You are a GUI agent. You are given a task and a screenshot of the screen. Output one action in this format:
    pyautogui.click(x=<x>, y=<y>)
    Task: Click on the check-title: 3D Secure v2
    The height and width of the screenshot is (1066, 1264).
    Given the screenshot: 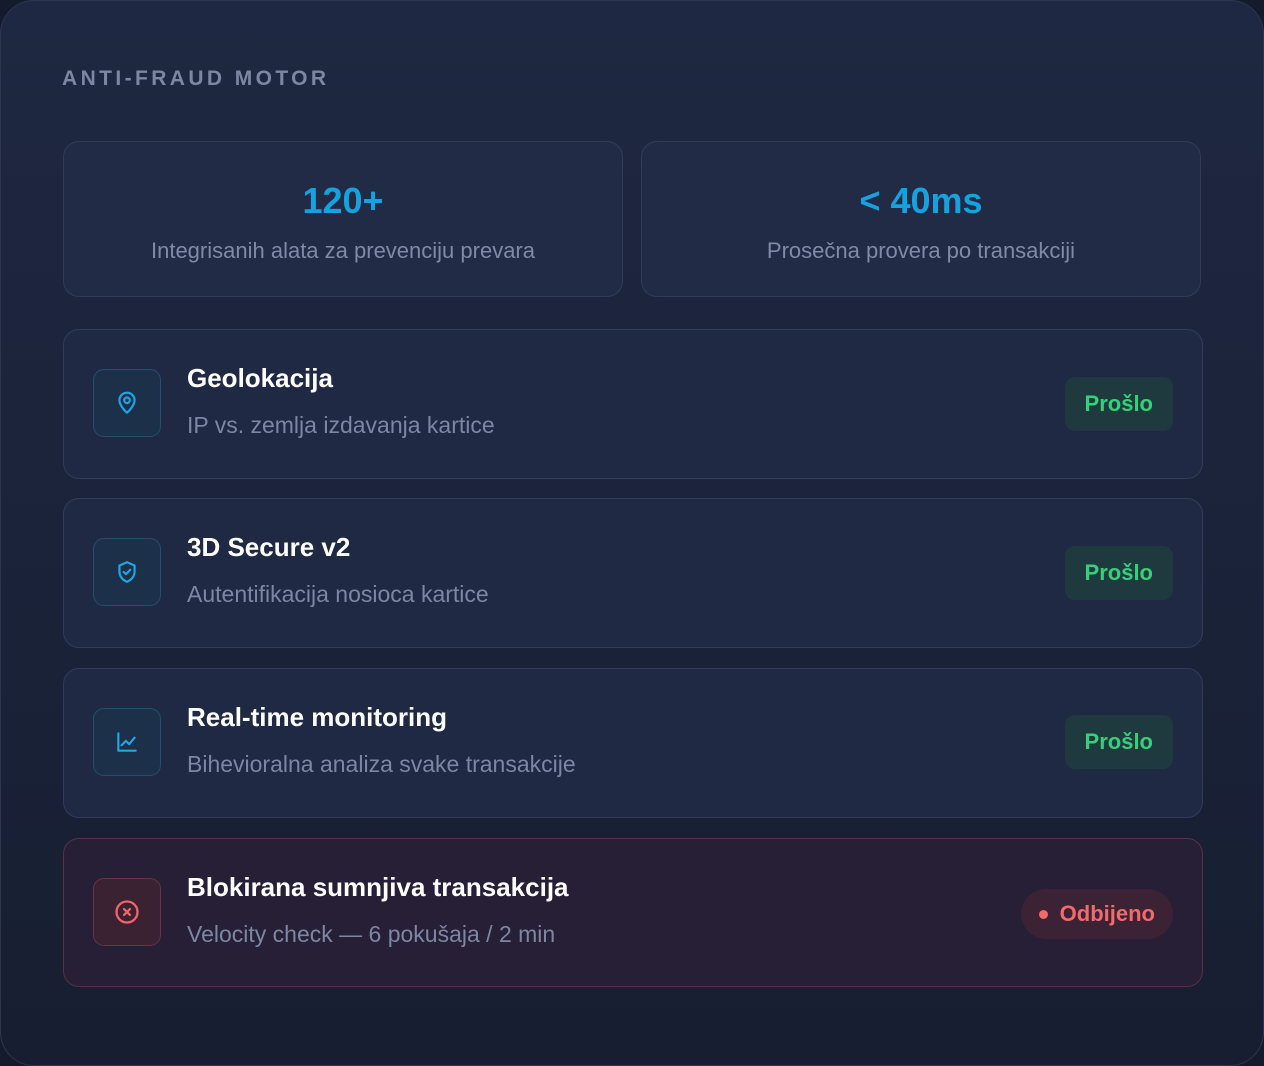 What is the action you would take?
    pyautogui.click(x=269, y=547)
    